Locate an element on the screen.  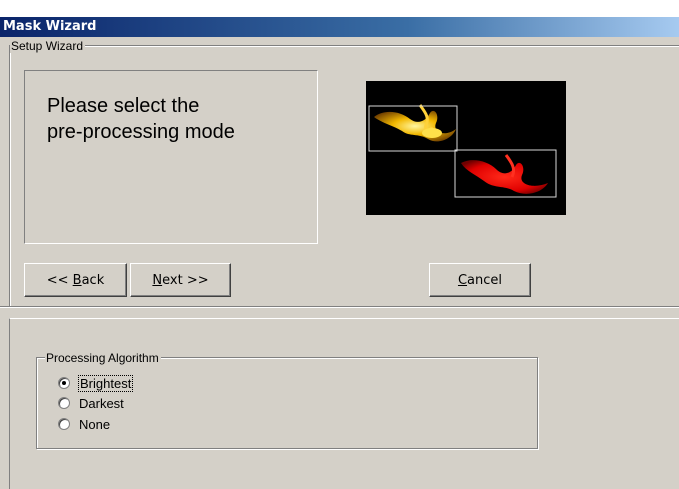
radio-brightest: Brightest is located at coordinates (96, 383).